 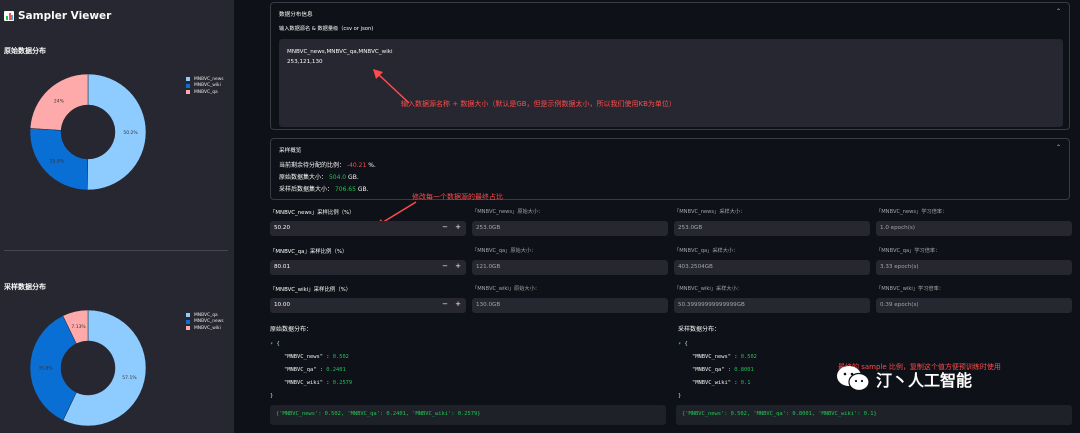 I want to click on epoch-field: 0.39 epoch(s), so click(x=974, y=305).